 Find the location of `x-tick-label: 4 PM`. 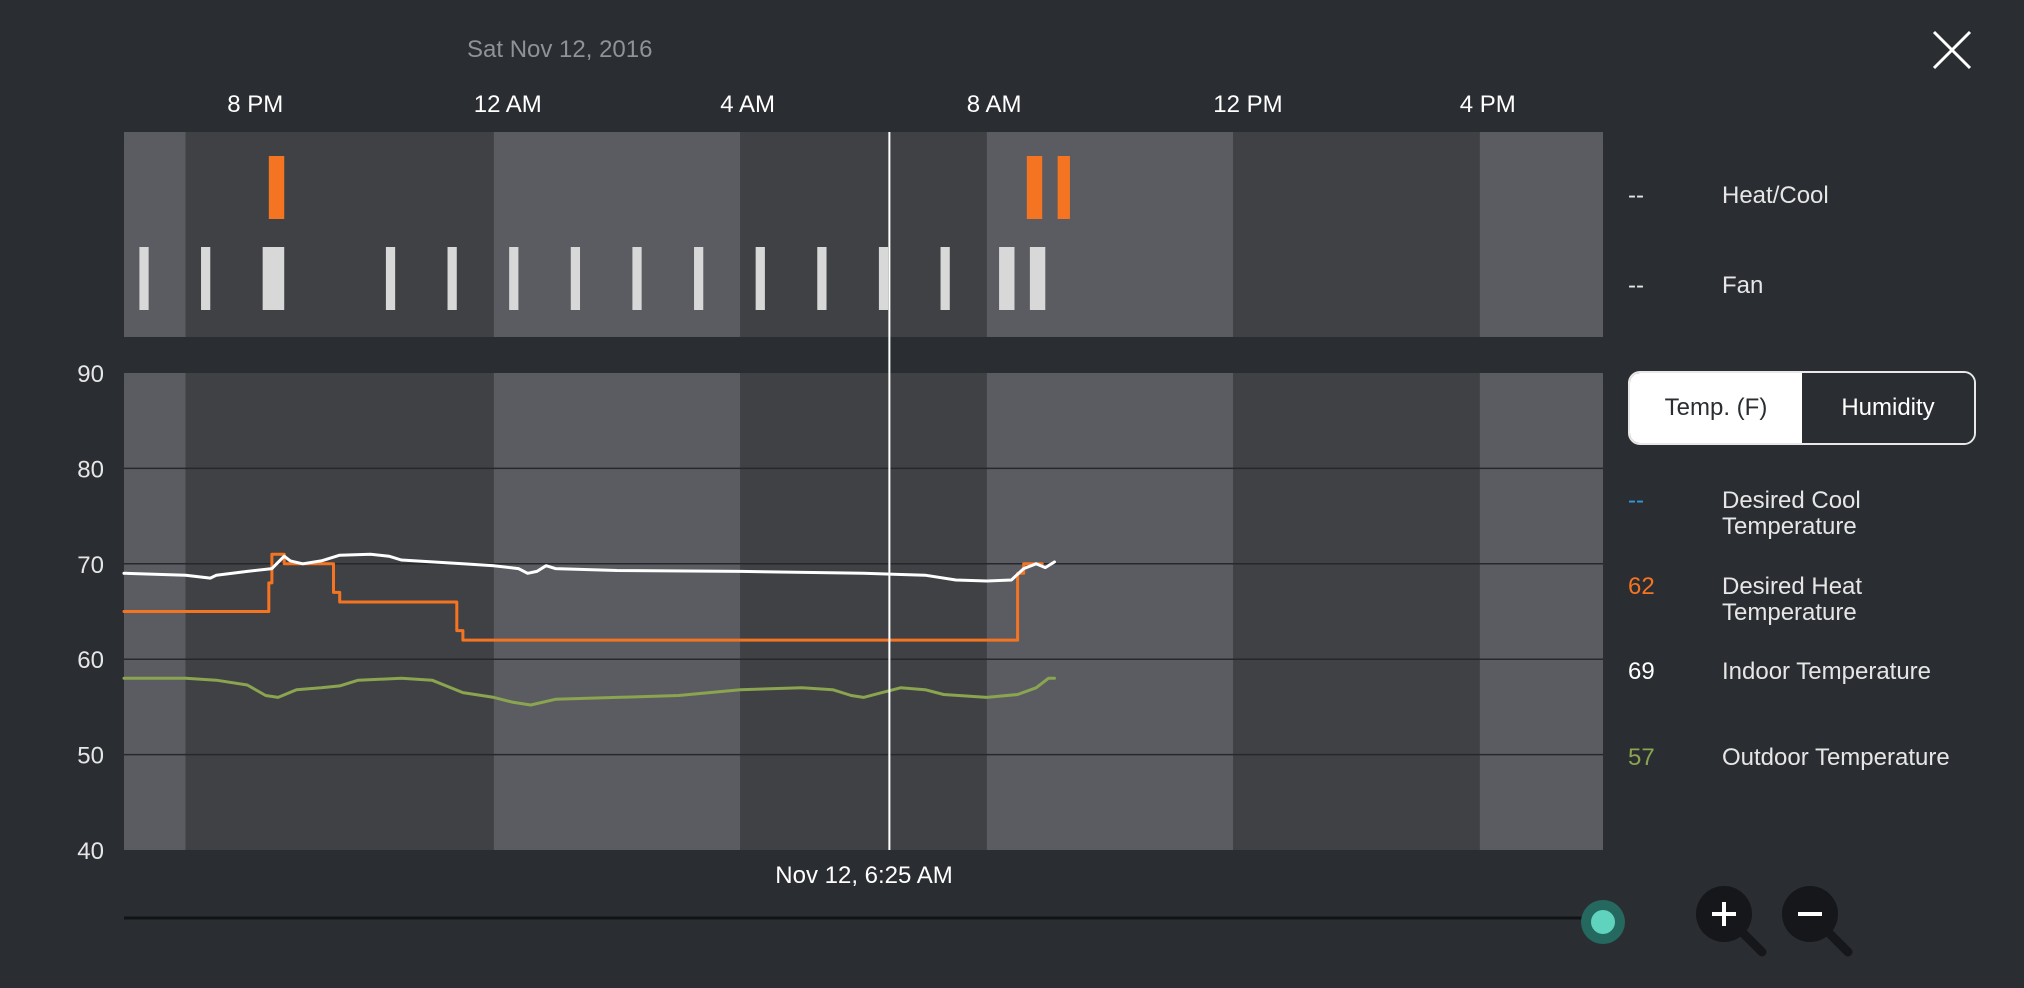

x-tick-label: 4 PM is located at coordinates (1488, 104).